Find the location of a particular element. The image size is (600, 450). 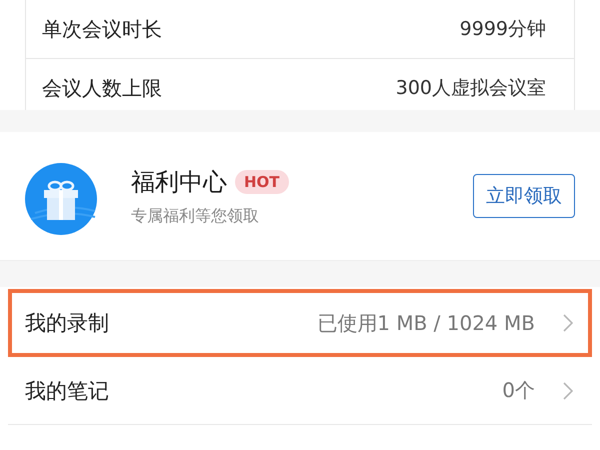

table-cell: 会议人数上限 is located at coordinates (102, 88).